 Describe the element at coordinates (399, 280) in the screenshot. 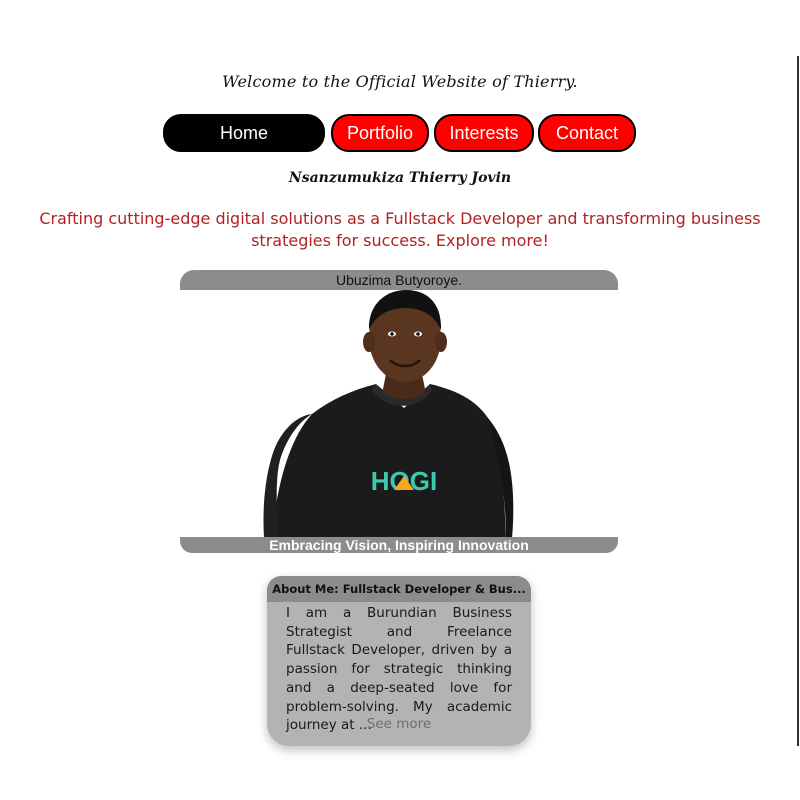

I see `profile-card-header: Ubuzima Butyoroye.` at that location.